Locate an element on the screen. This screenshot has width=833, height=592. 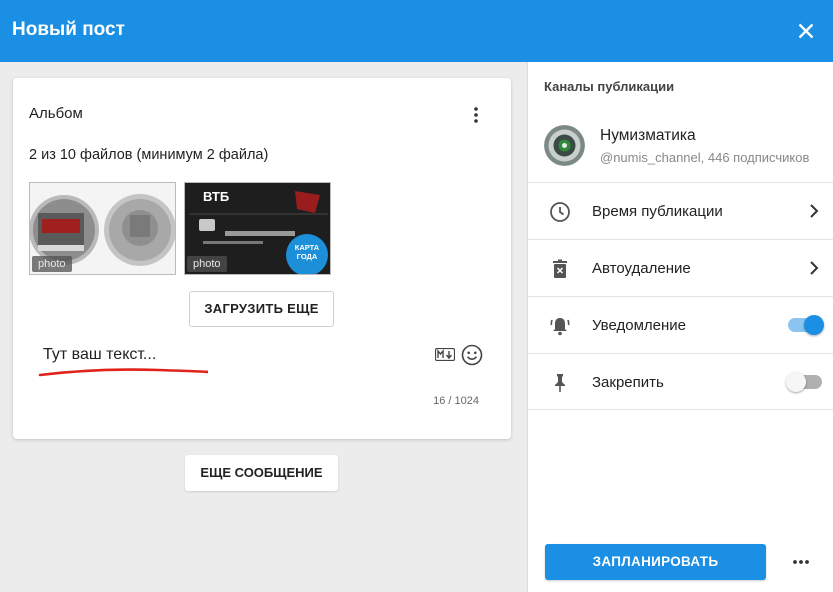
option-pin: Закрепить is located at coordinates (680, 381).